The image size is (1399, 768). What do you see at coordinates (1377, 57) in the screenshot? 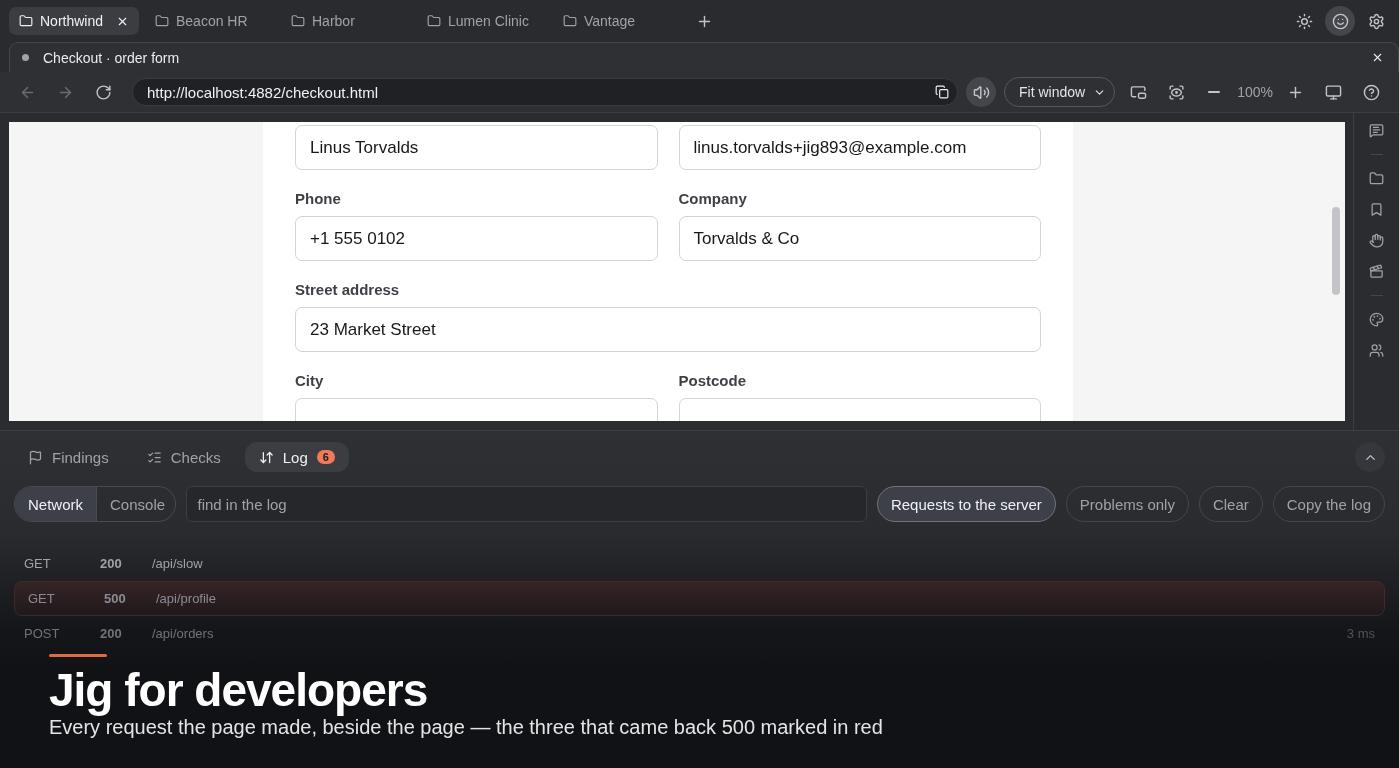
I see `close-icon` at bounding box center [1377, 57].